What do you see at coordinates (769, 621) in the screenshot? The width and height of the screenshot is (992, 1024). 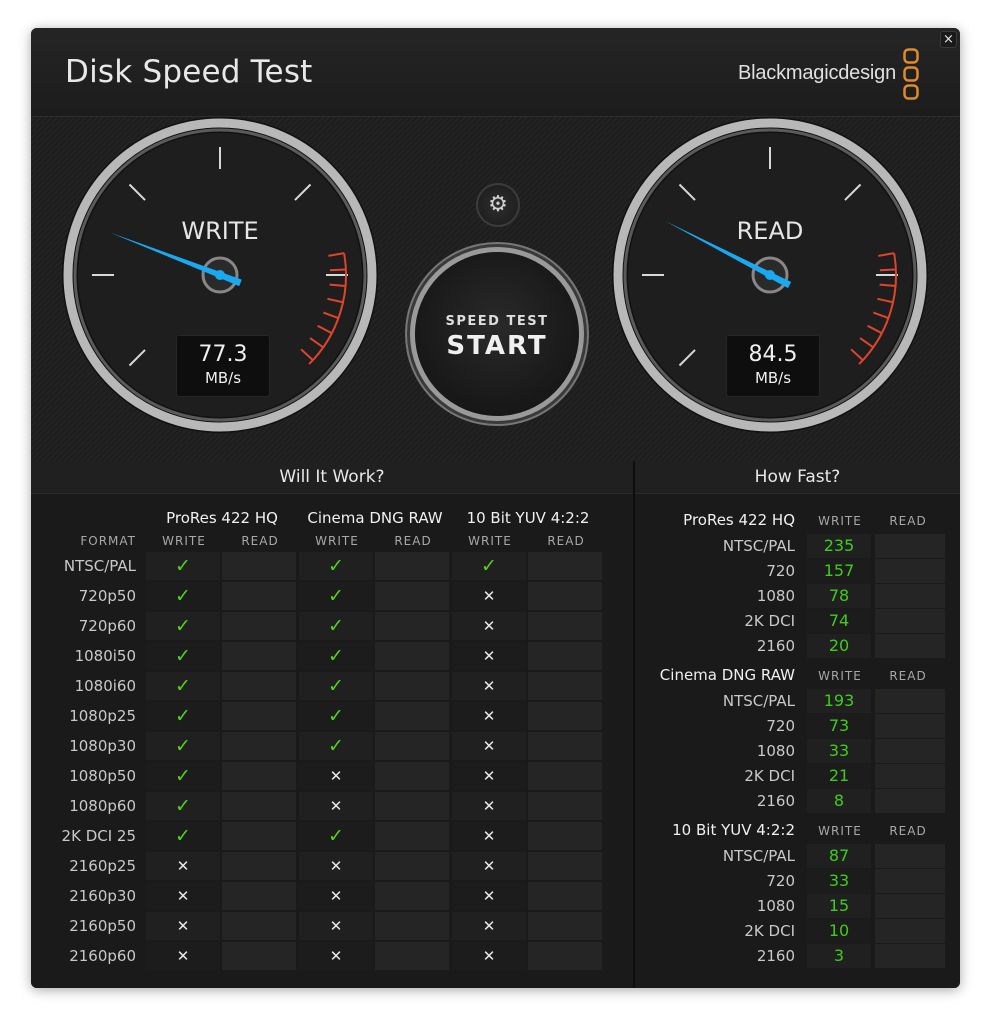 I see `format-label: 2K DCI` at bounding box center [769, 621].